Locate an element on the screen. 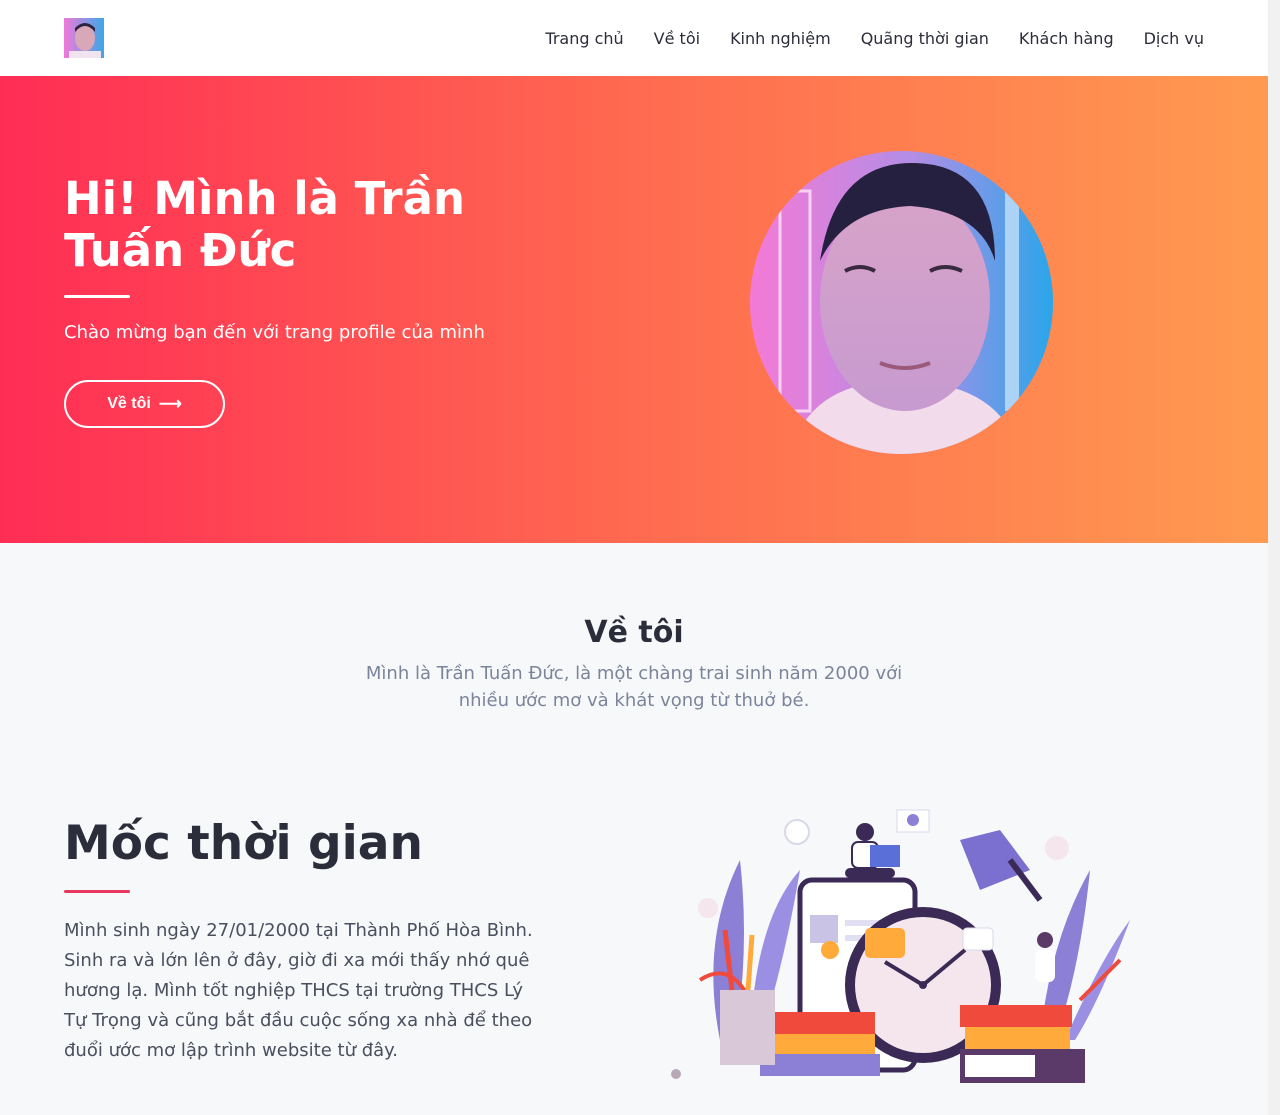 The width and height of the screenshot is (1280, 1115). hero-divider is located at coordinates (97, 296).